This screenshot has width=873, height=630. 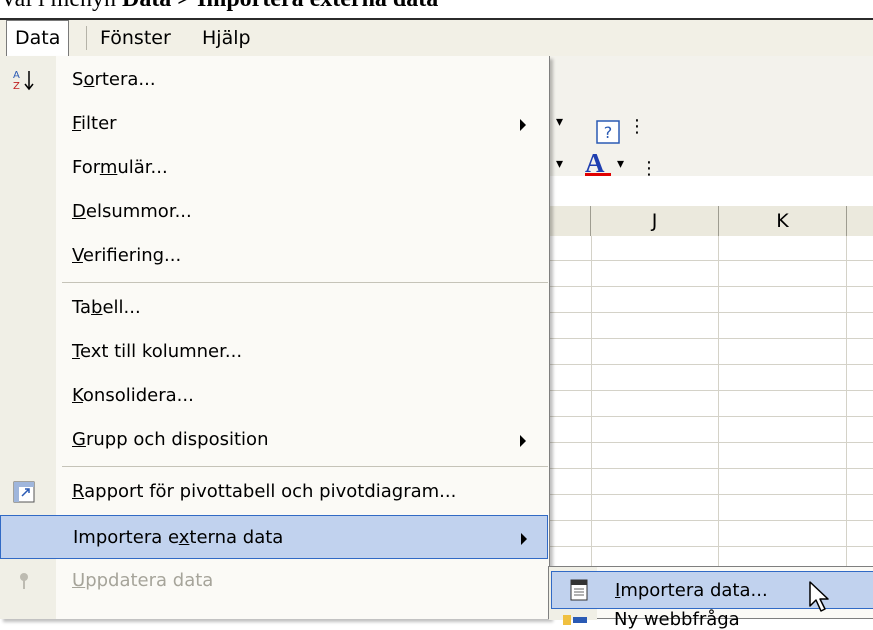 What do you see at coordinates (655, 221) in the screenshot?
I see `column-header-j: J` at bounding box center [655, 221].